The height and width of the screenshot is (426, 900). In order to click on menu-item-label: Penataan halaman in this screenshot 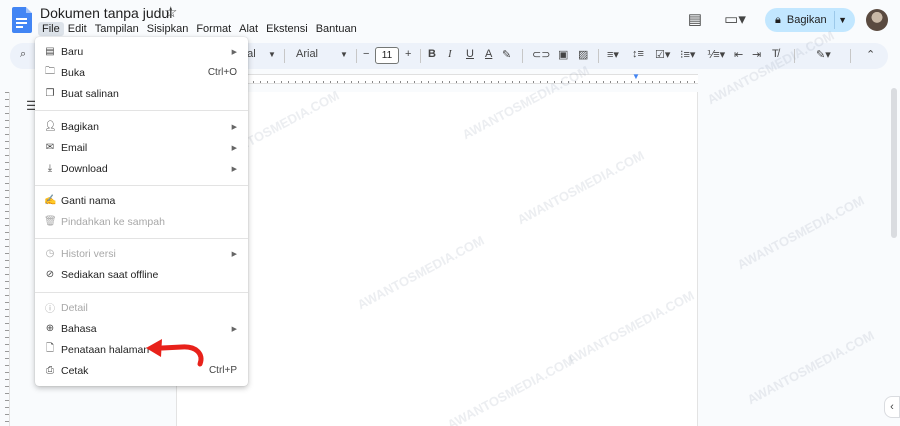, I will do `click(105, 349)`.